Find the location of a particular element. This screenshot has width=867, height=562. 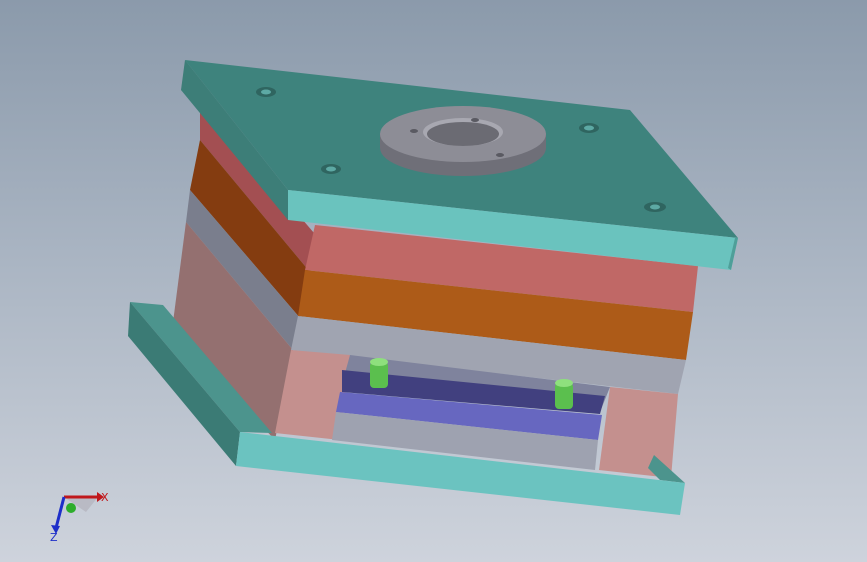

orientation-triad: X Z is located at coordinates (79, 517).